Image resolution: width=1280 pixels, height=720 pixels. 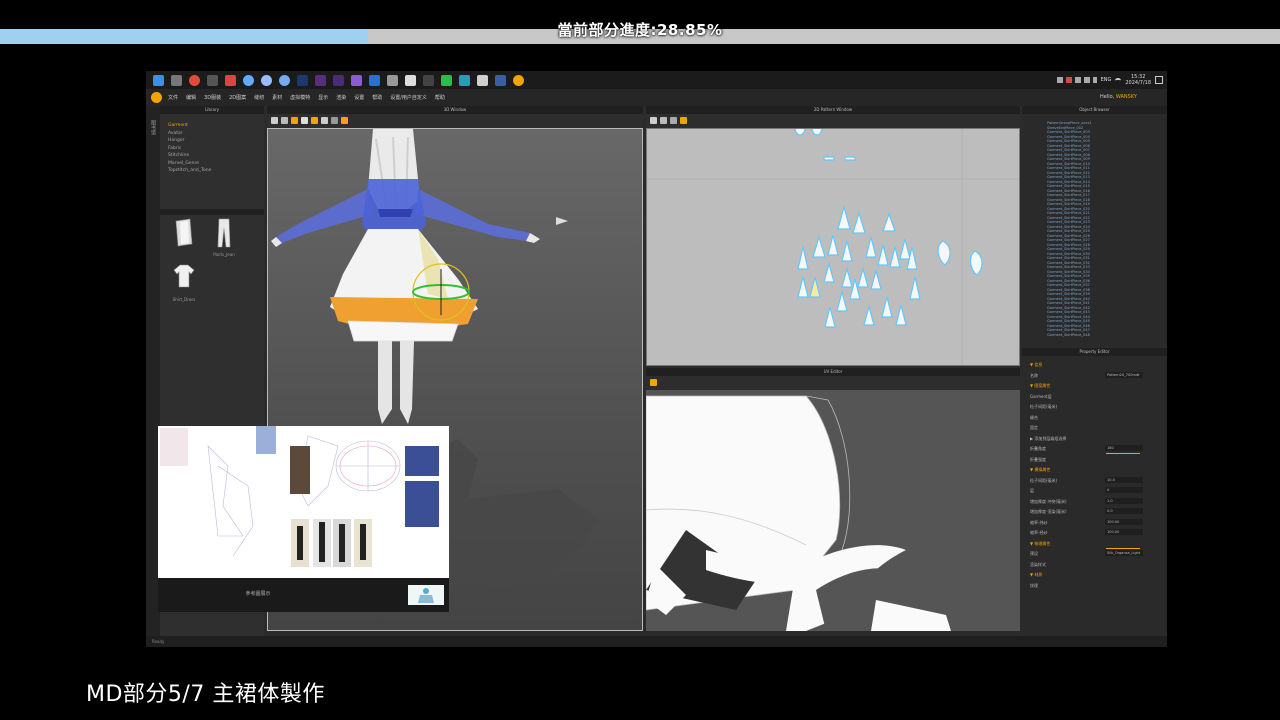 What do you see at coordinates (1124, 490) in the screenshot?
I see `property-value-field: 0` at bounding box center [1124, 490].